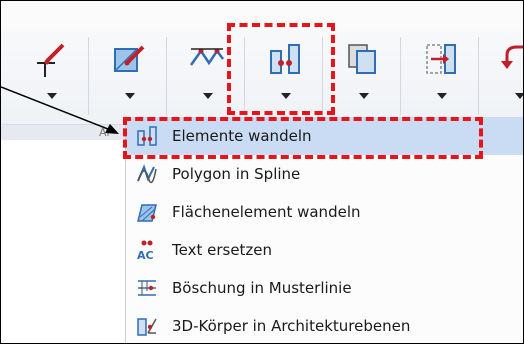 The width and height of the screenshot is (524, 344). What do you see at coordinates (145, 255) in the screenshot?
I see `svg-text: AC` at bounding box center [145, 255].